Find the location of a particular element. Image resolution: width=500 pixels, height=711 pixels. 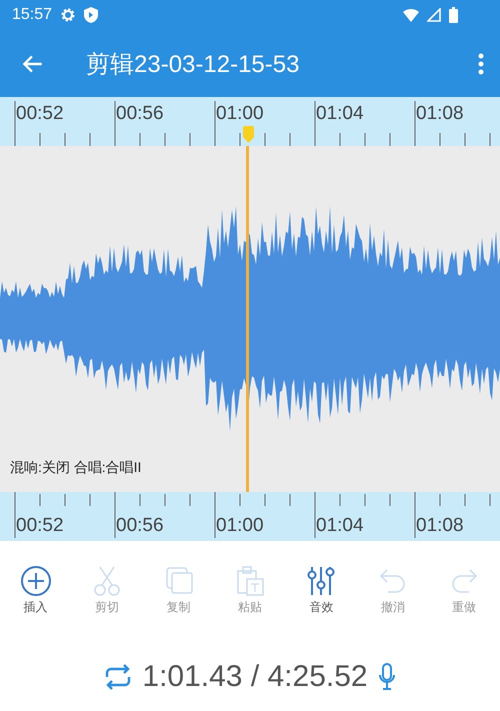

window-title: 剪辑23-03-12-15-53 is located at coordinates (193, 65).